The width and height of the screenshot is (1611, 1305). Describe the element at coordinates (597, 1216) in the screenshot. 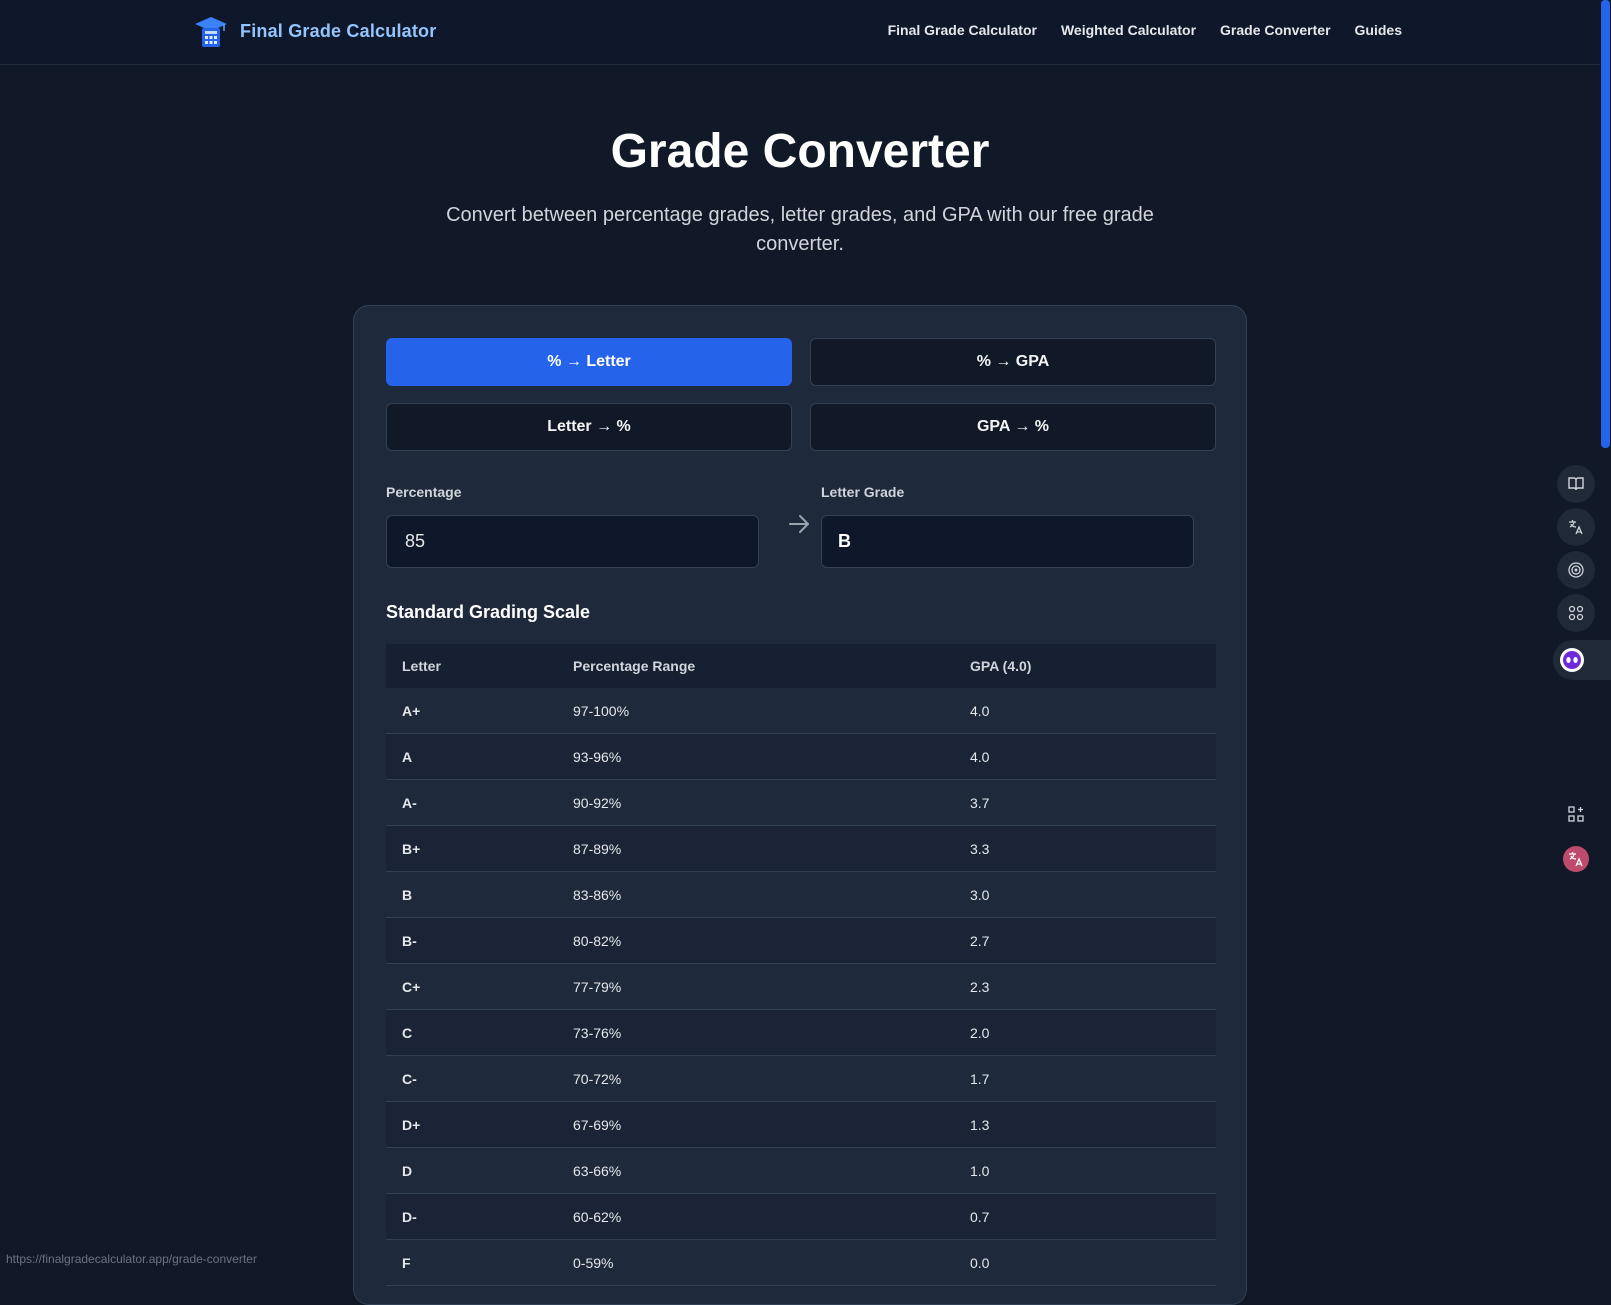

I see `percentage-range-cell: 60-62%` at that location.